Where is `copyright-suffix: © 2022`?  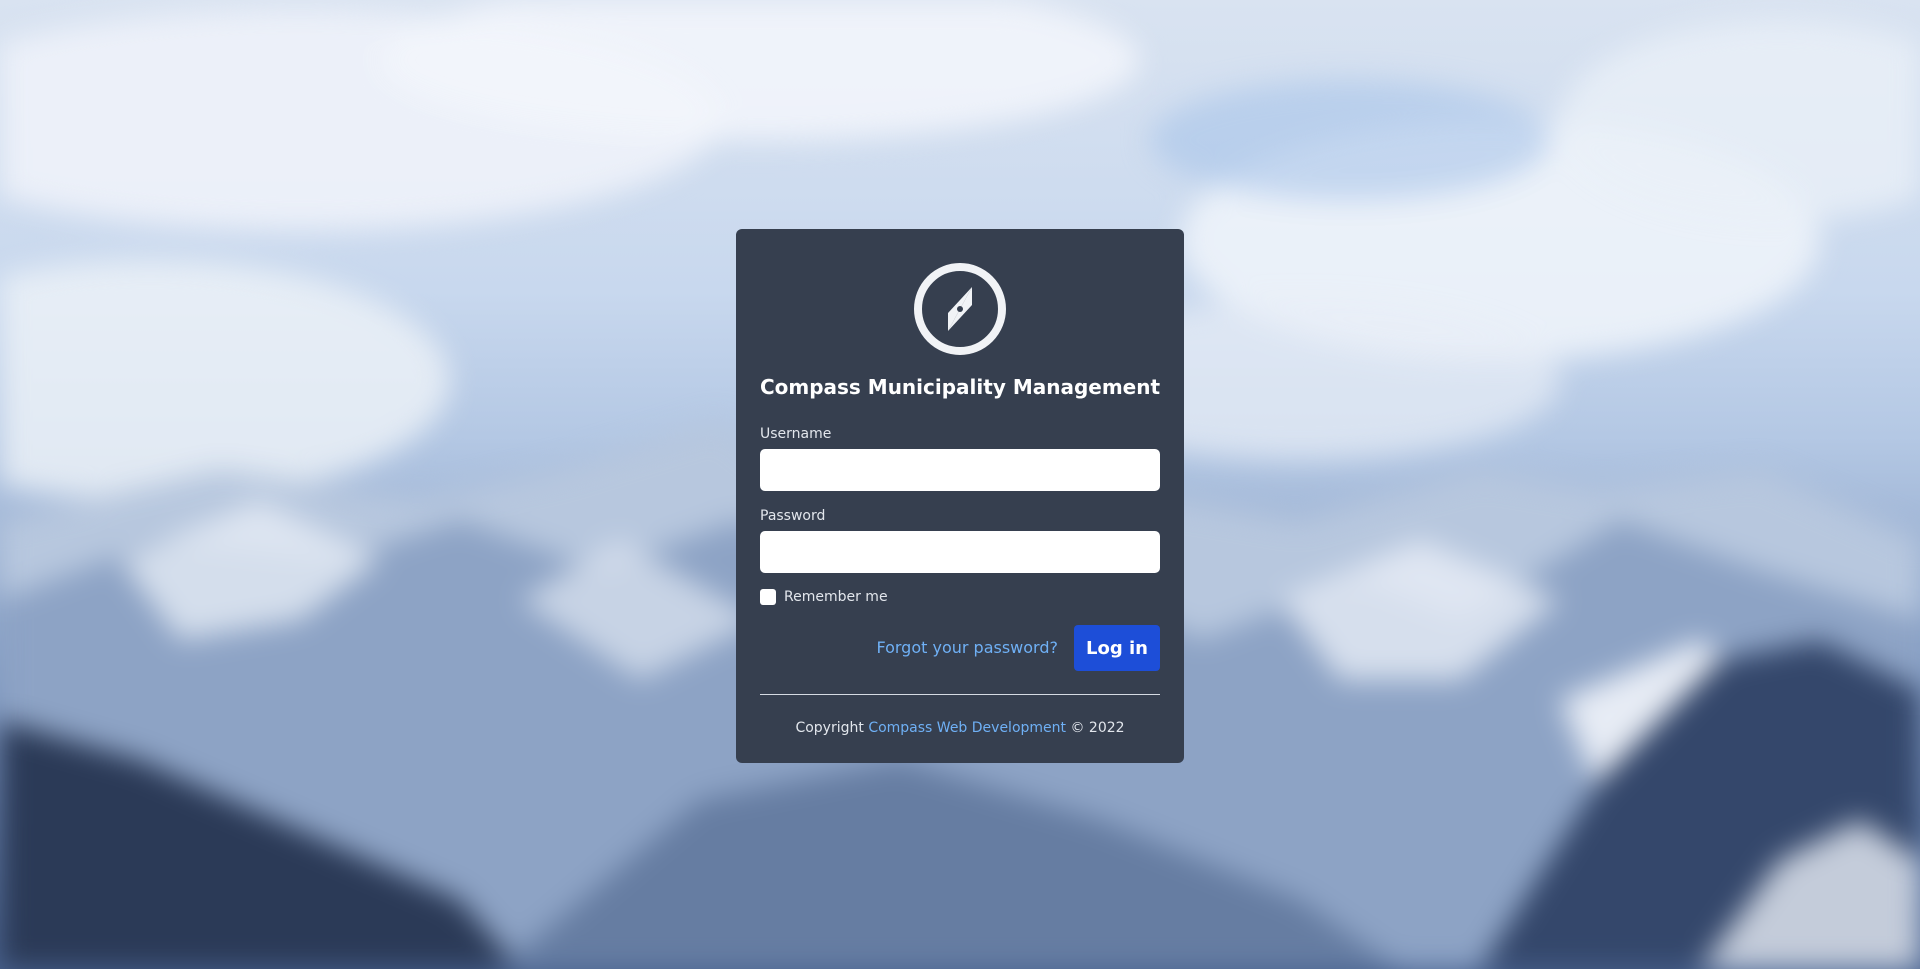 copyright-suffix: © 2022 is located at coordinates (1097, 728).